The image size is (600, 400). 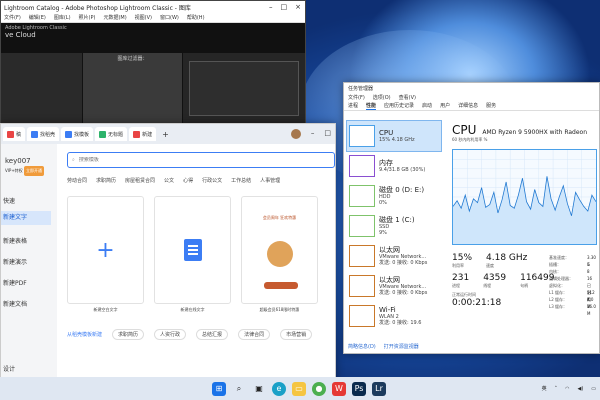 I want to click on tab-doc: 稿, so click(x=14, y=134).